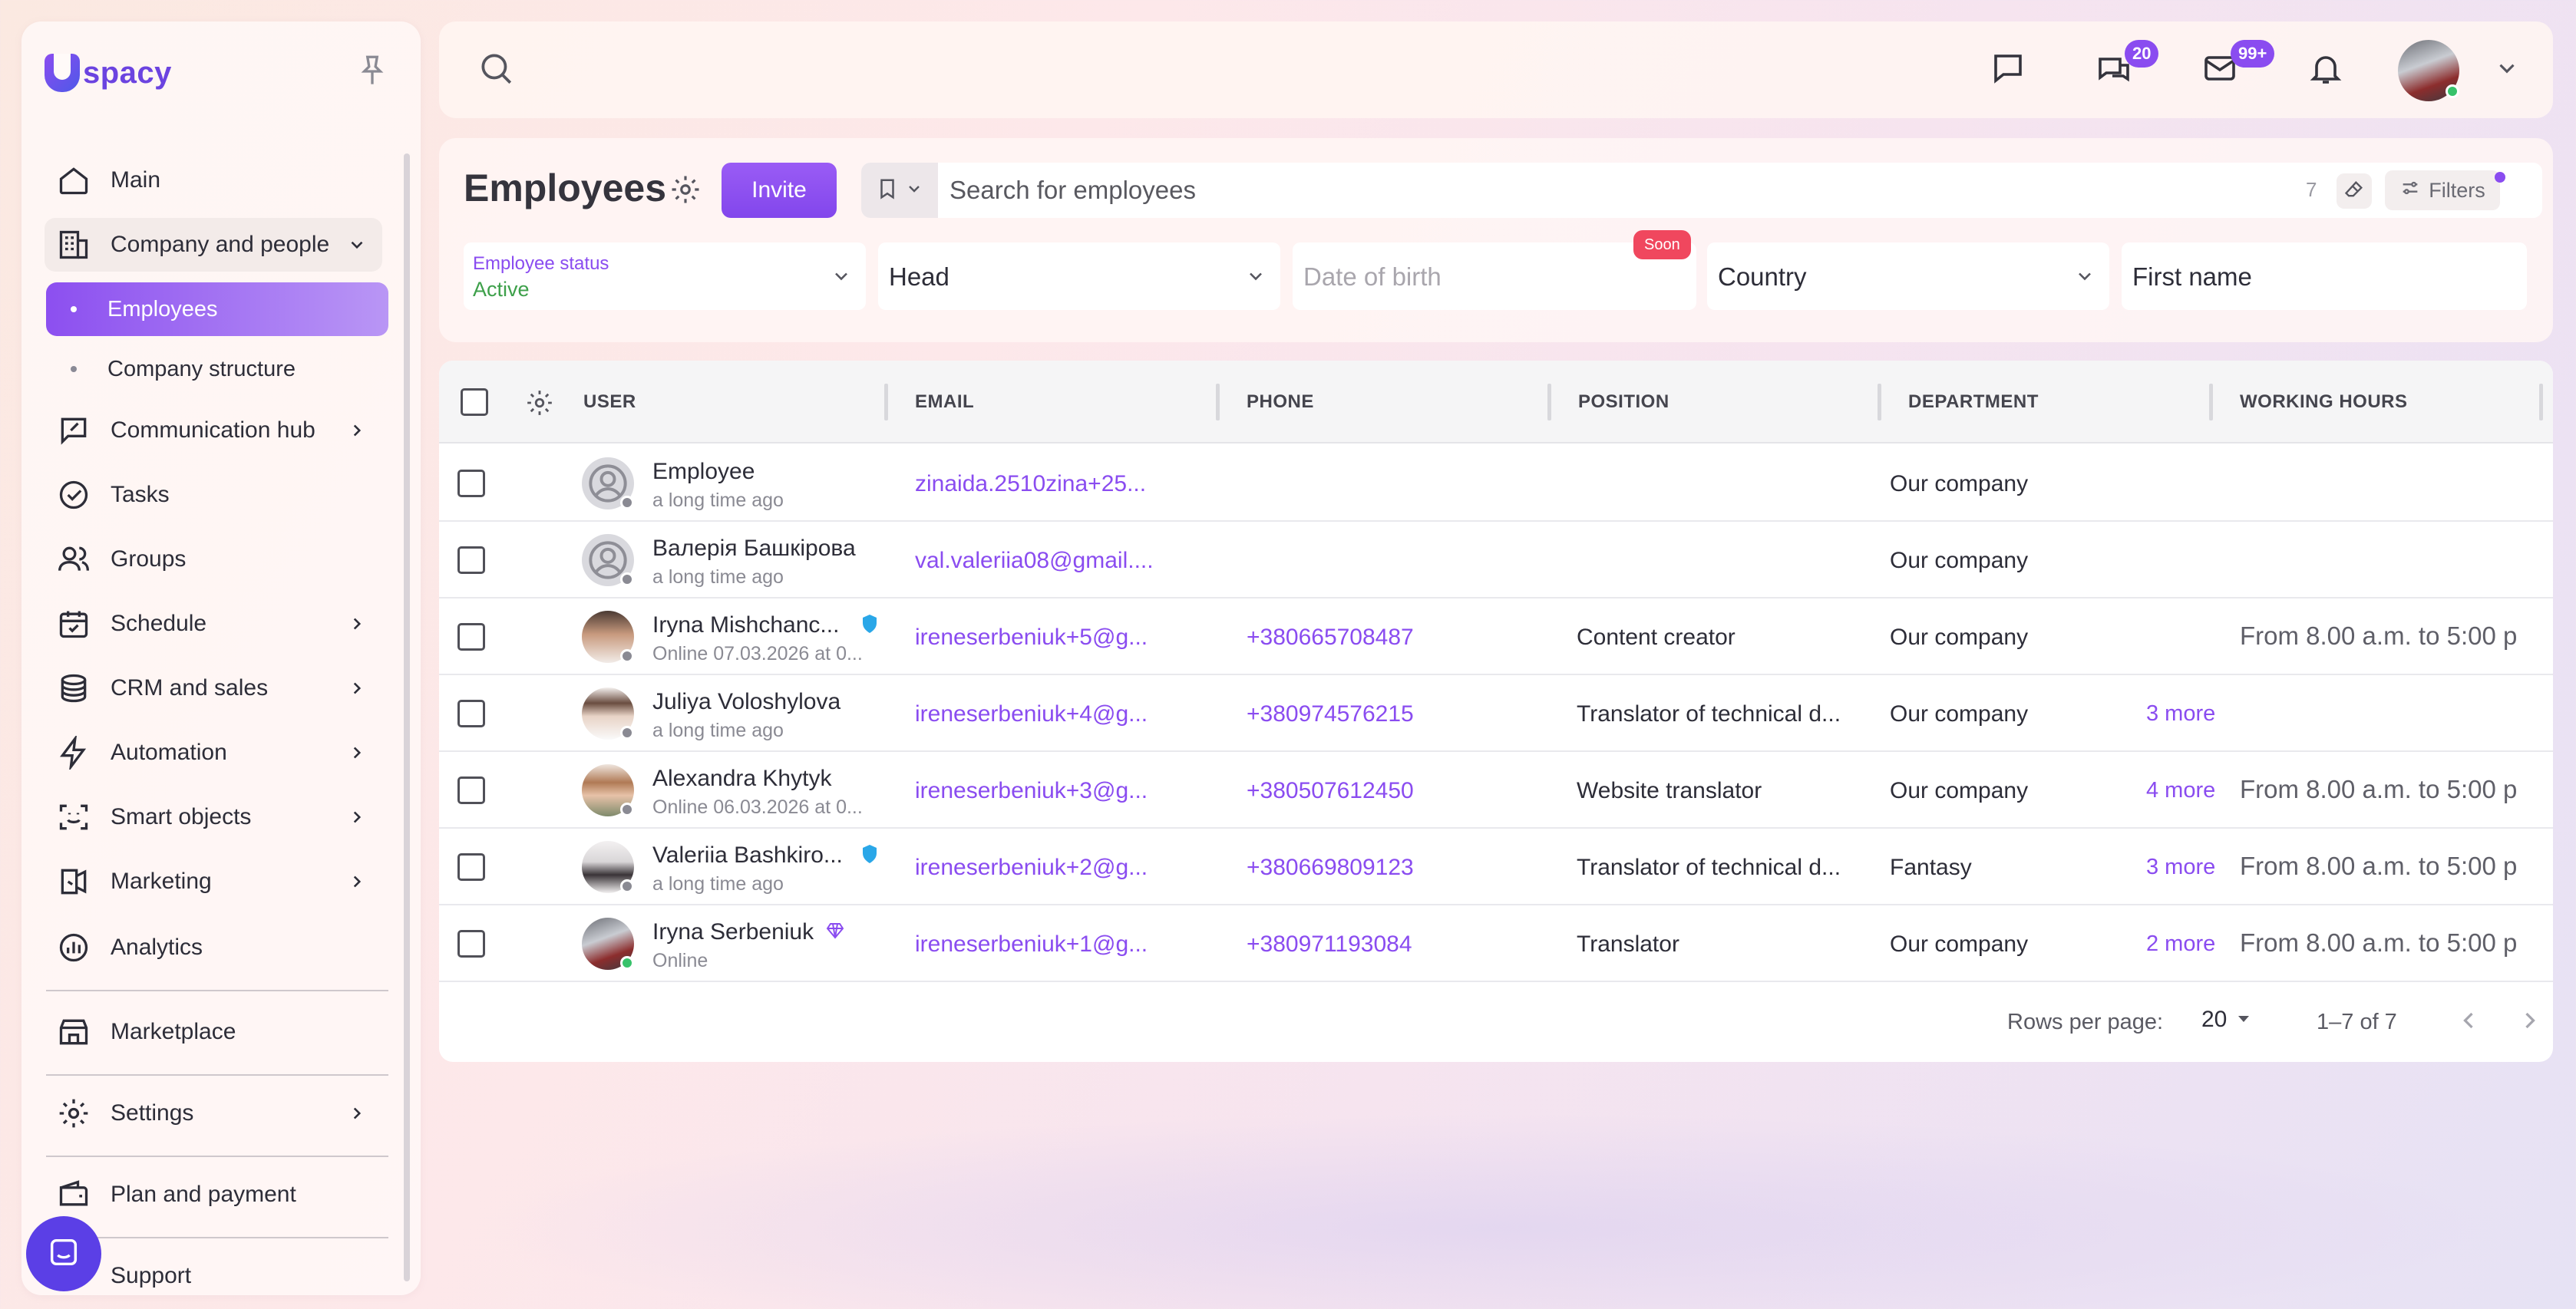 The image size is (2576, 1309). I want to click on previous-page-icon, so click(2470, 1022).